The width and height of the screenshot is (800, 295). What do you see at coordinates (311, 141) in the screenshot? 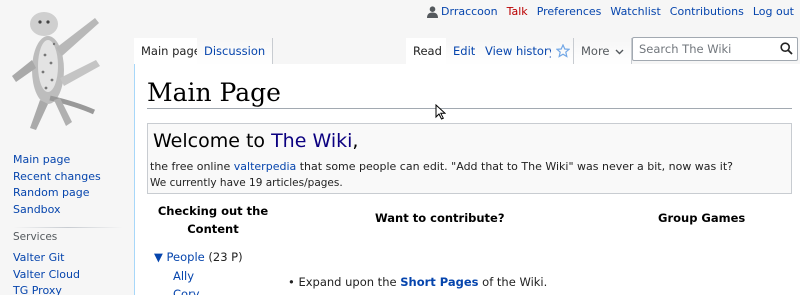
I see `the-wiki-link: The Wiki` at bounding box center [311, 141].